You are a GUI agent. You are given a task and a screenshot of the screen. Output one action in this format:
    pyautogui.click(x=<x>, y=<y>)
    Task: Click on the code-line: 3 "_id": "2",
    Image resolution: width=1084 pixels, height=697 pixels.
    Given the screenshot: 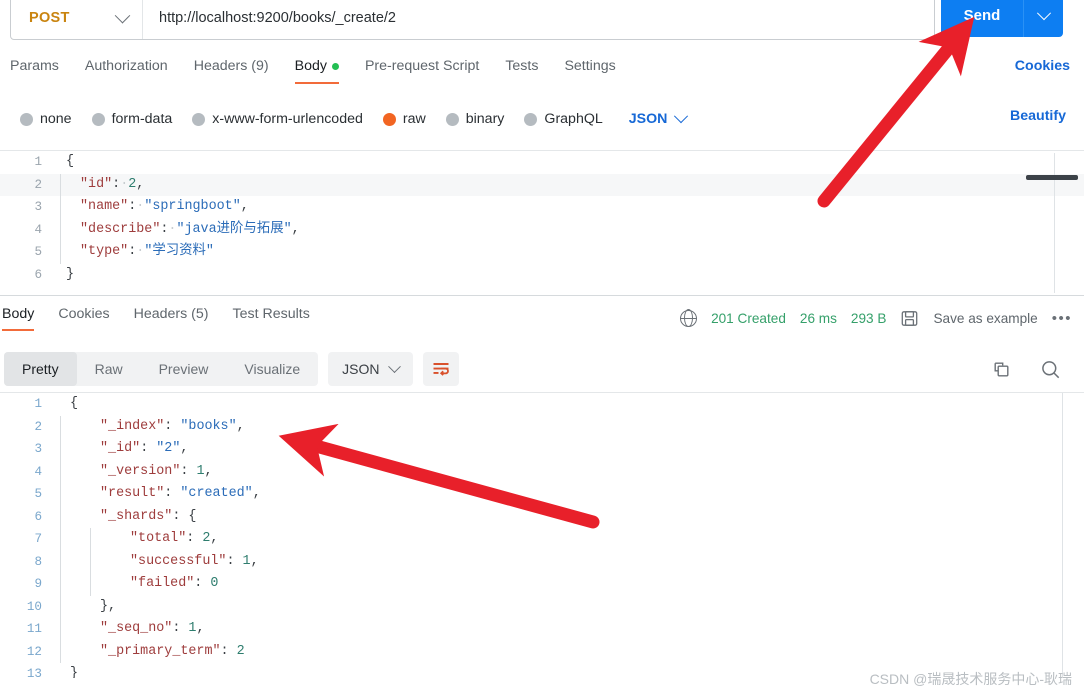 What is the action you would take?
    pyautogui.click(x=542, y=449)
    